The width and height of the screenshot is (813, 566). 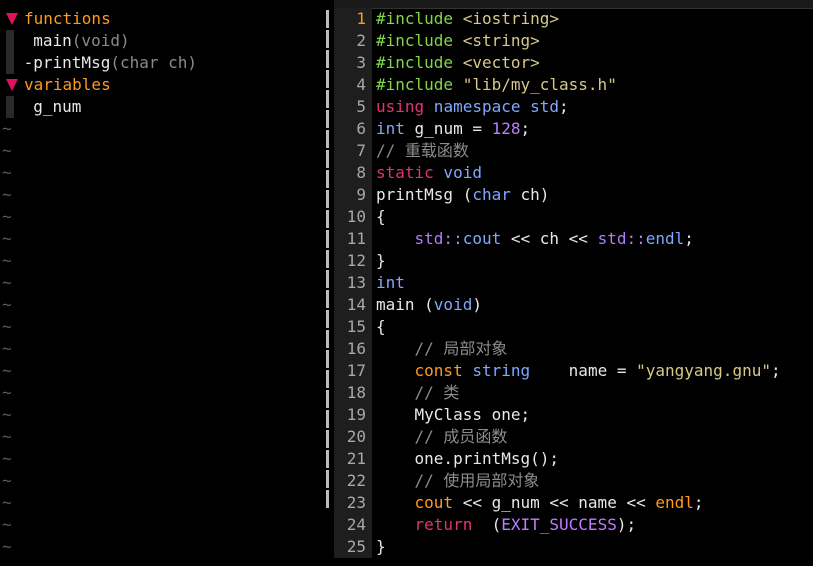 What do you see at coordinates (487, 524) in the screenshot?
I see `code-token: (` at bounding box center [487, 524].